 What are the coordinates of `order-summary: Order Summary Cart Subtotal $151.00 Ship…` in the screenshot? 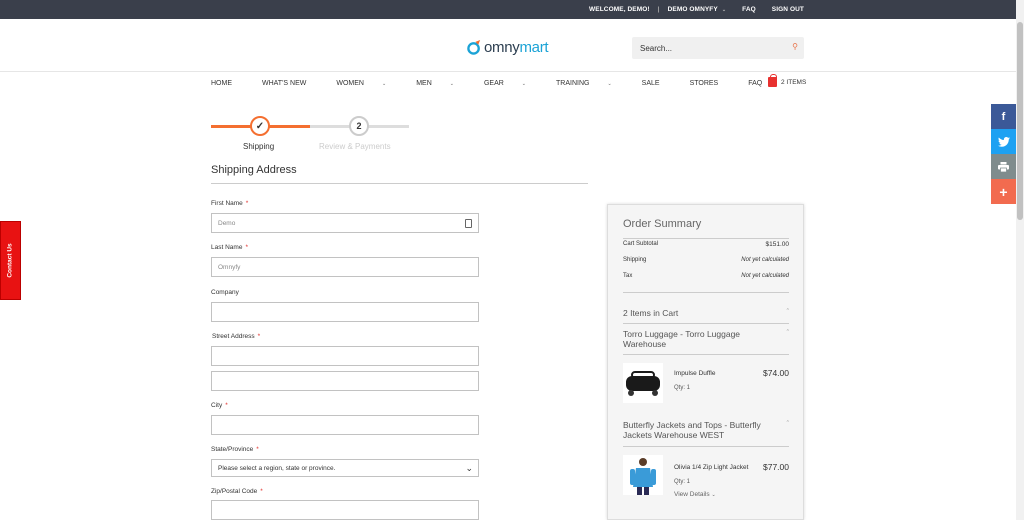 It's located at (705, 362).